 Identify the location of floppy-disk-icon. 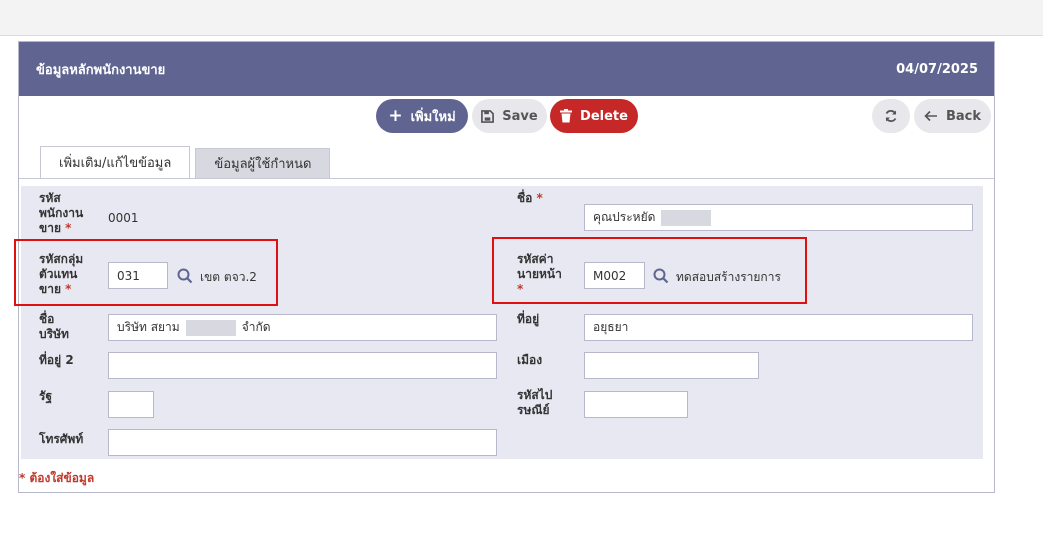
(488, 116).